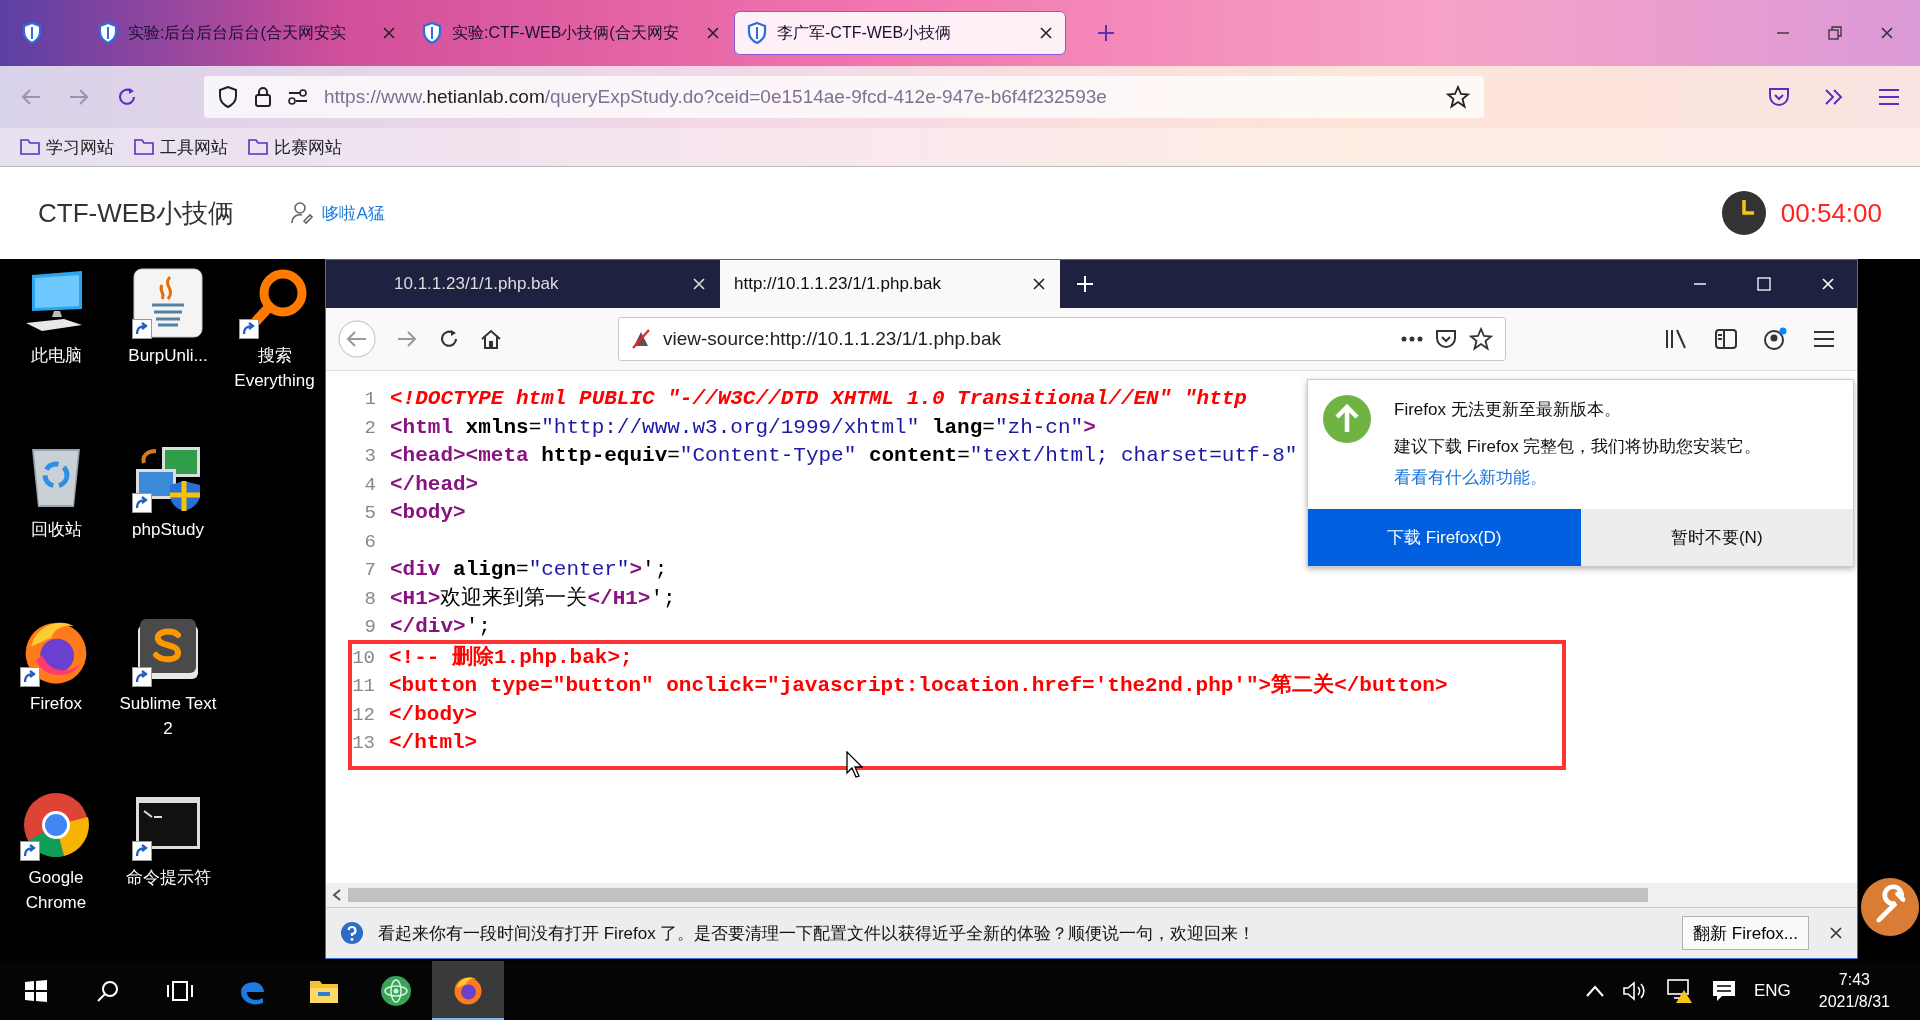 This screenshot has height=1020, width=1920. What do you see at coordinates (370, 399) in the screenshot?
I see `line-number: 1` at bounding box center [370, 399].